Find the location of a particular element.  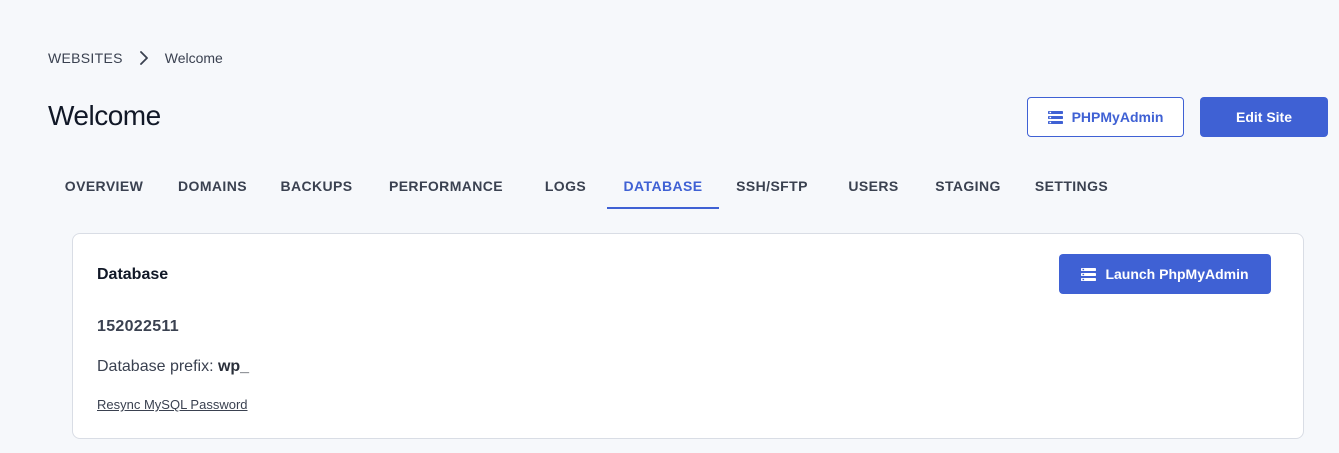

tab-label: DOMAINS is located at coordinates (212, 186).